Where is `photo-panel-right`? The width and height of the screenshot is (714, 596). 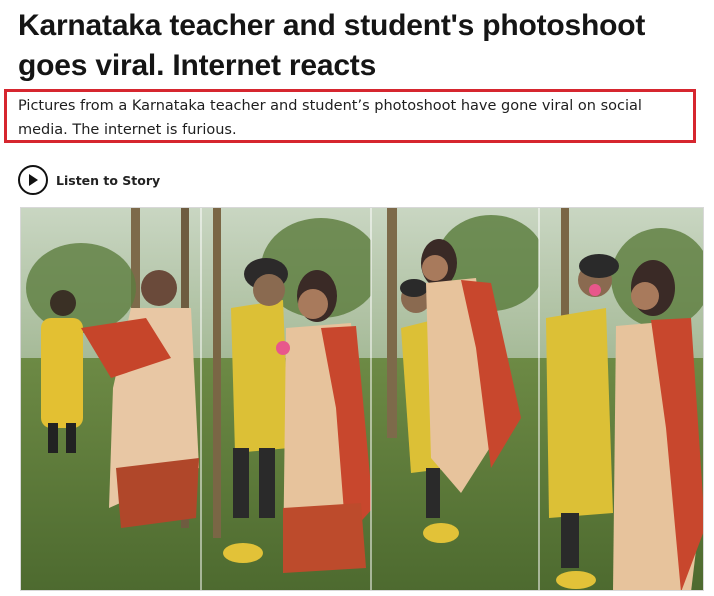
photo-panel-right is located at coordinates (621, 399).